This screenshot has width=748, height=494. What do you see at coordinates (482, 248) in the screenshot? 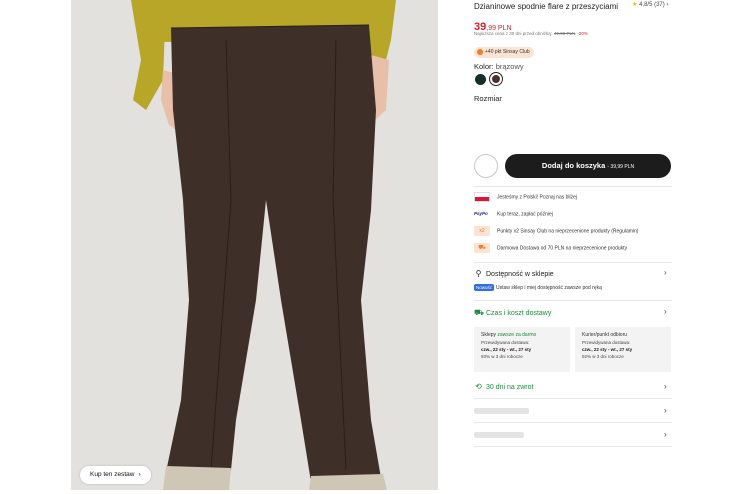
I see `truck-icon: ⛟` at bounding box center [482, 248].